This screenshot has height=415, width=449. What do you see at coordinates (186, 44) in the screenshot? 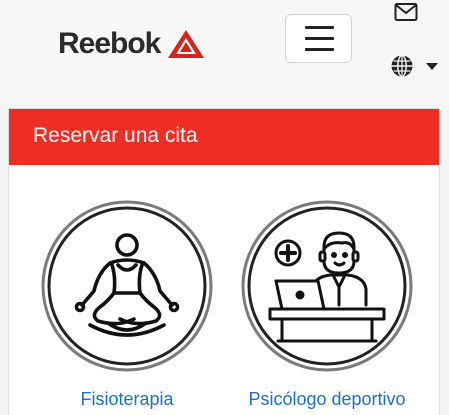
I see `reebok-delta-logo-icon` at bounding box center [186, 44].